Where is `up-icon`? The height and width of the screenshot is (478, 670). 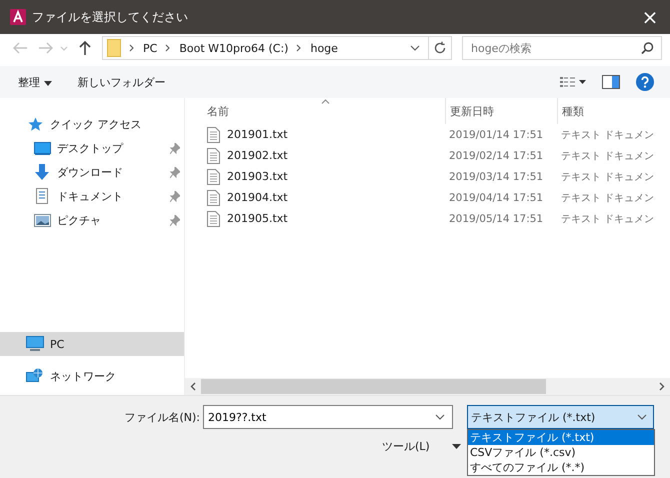 up-icon is located at coordinates (85, 48).